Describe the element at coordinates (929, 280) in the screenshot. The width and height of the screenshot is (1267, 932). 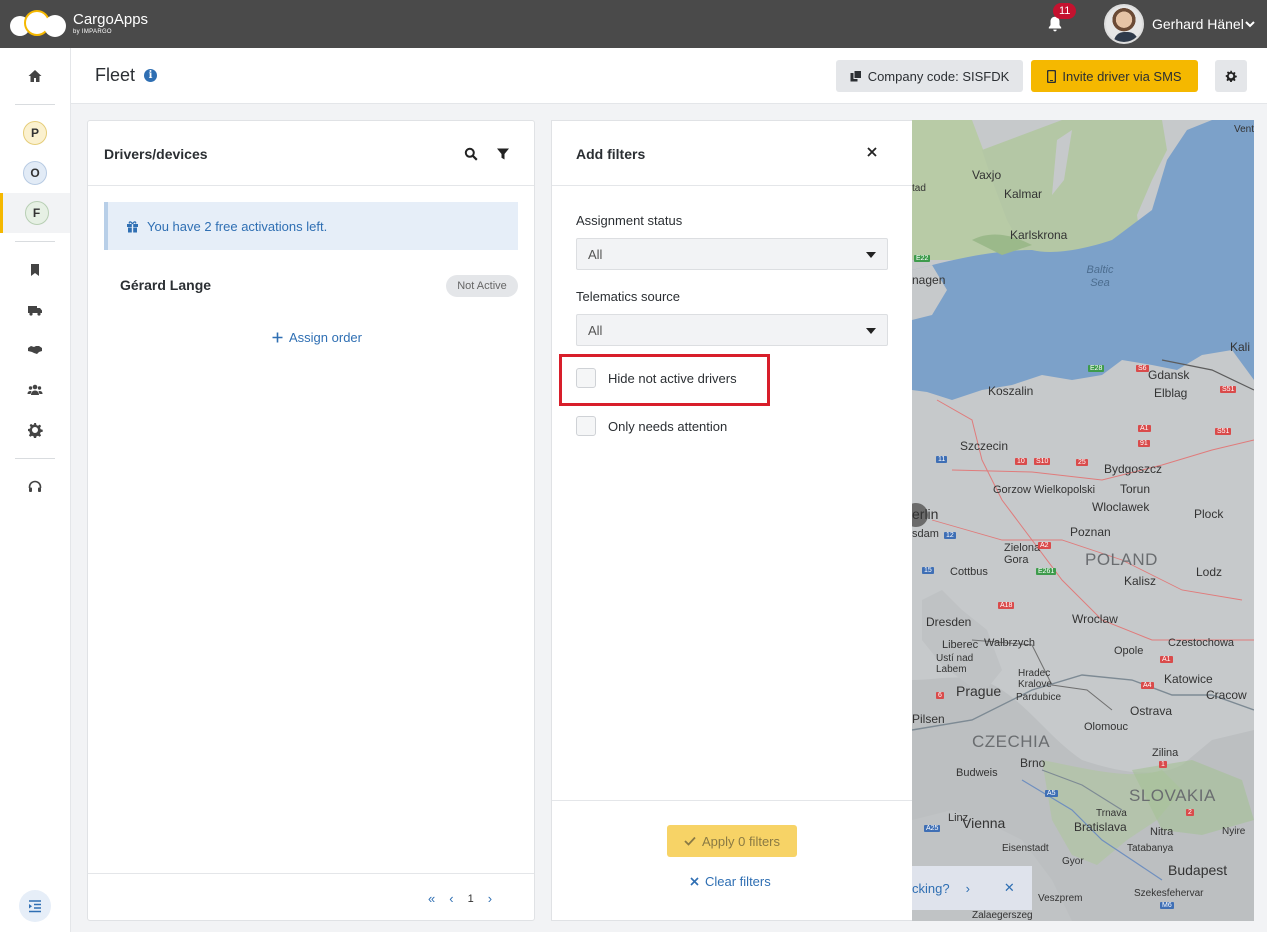
I see `map-city-label: nagen` at that location.